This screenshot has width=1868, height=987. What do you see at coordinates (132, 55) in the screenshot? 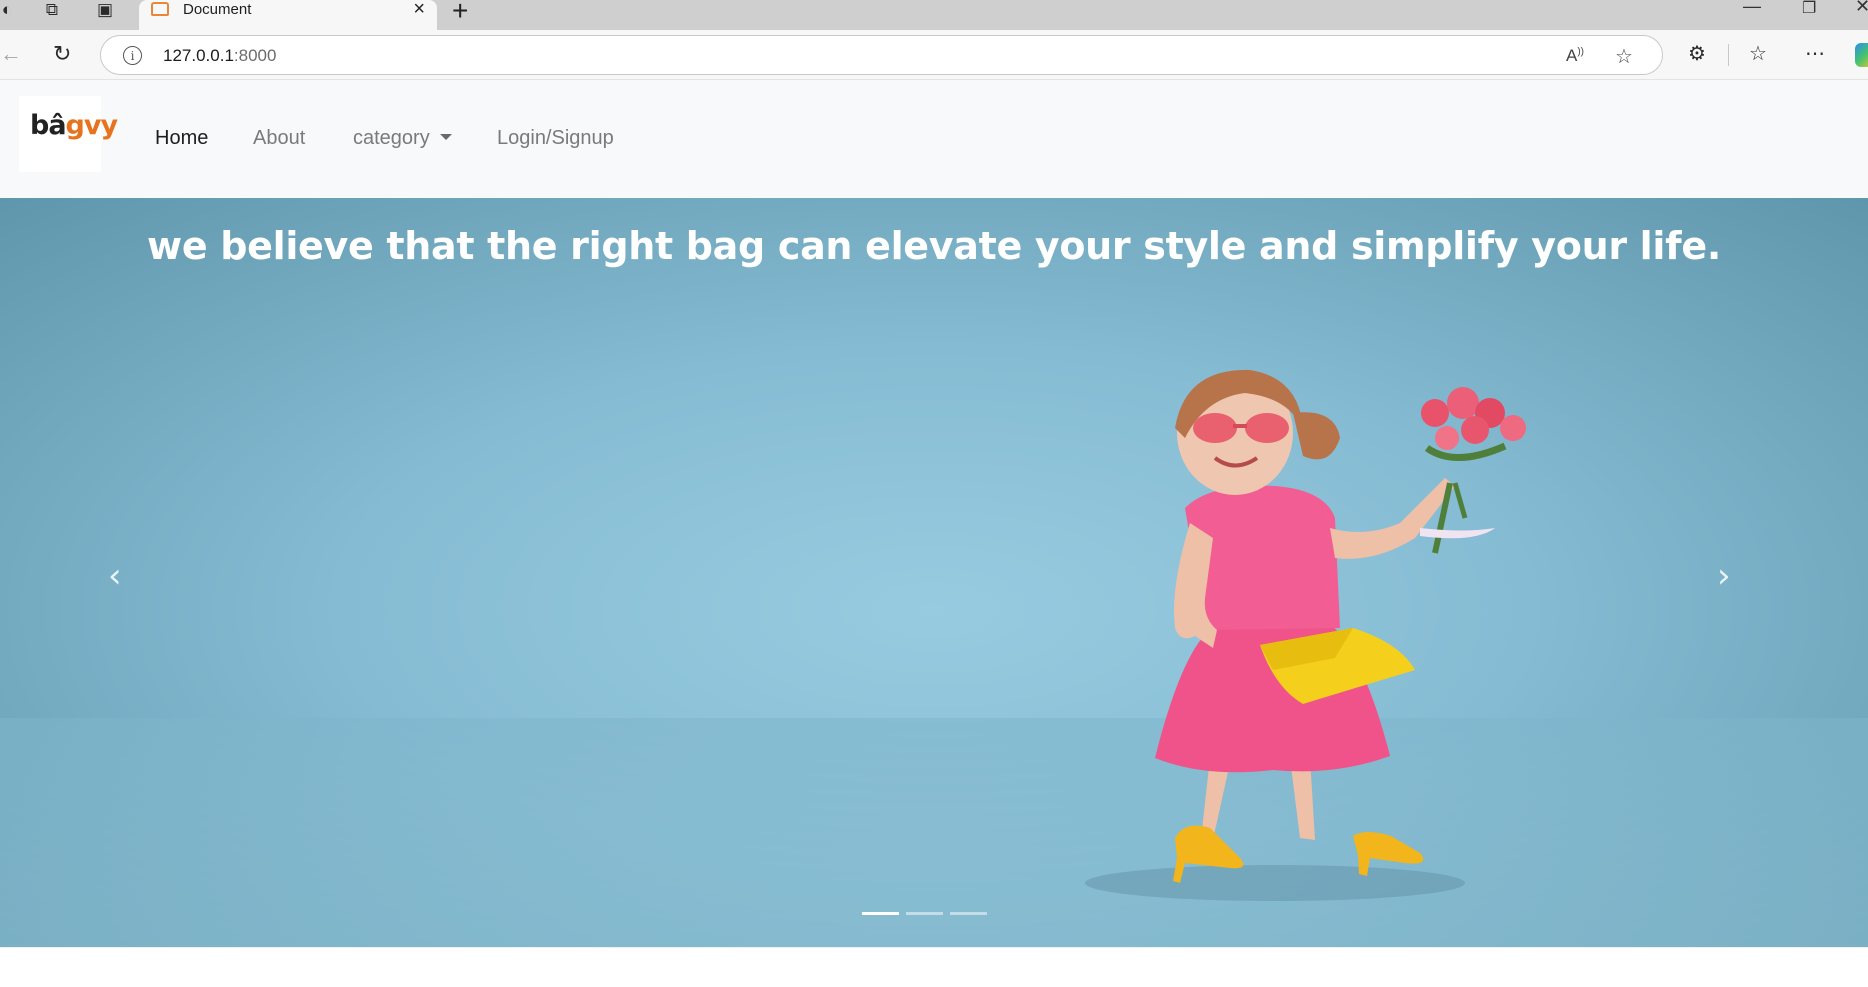
I see `site-info-icon: i` at bounding box center [132, 55].